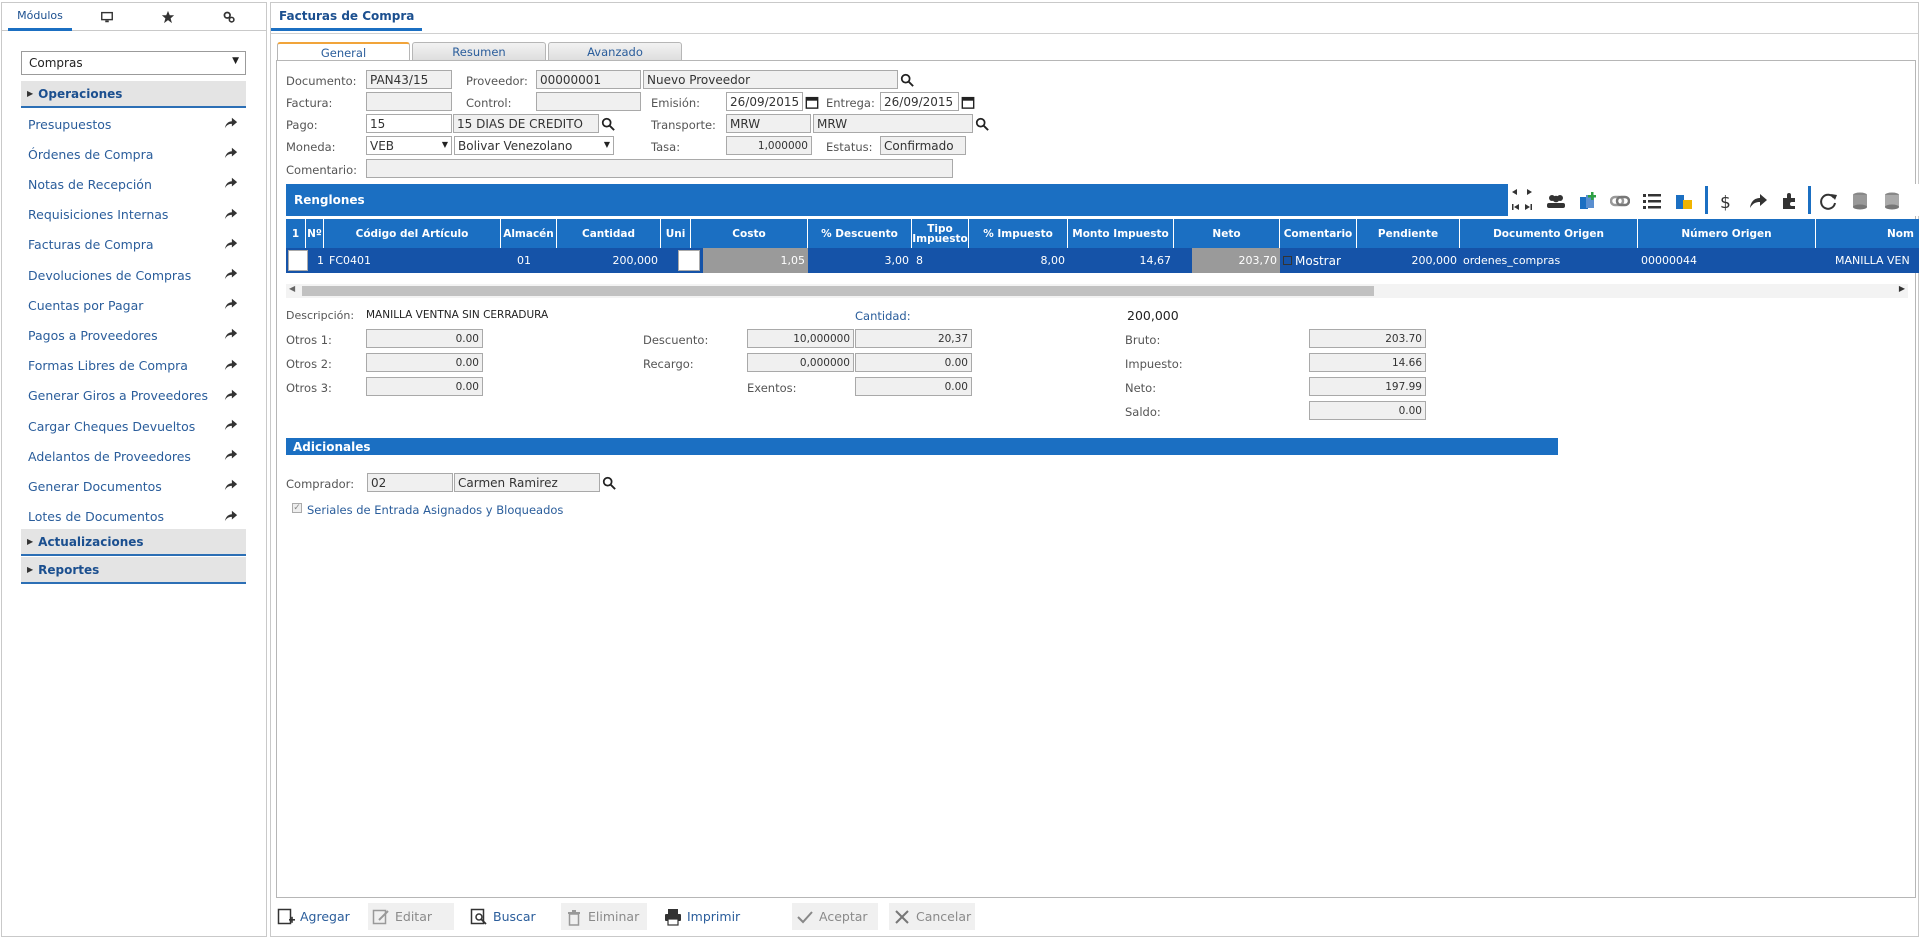 The height and width of the screenshot is (940, 1919). Describe the element at coordinates (1018, 233) in the screenshot. I see `col-header: % Impuesto` at that location.